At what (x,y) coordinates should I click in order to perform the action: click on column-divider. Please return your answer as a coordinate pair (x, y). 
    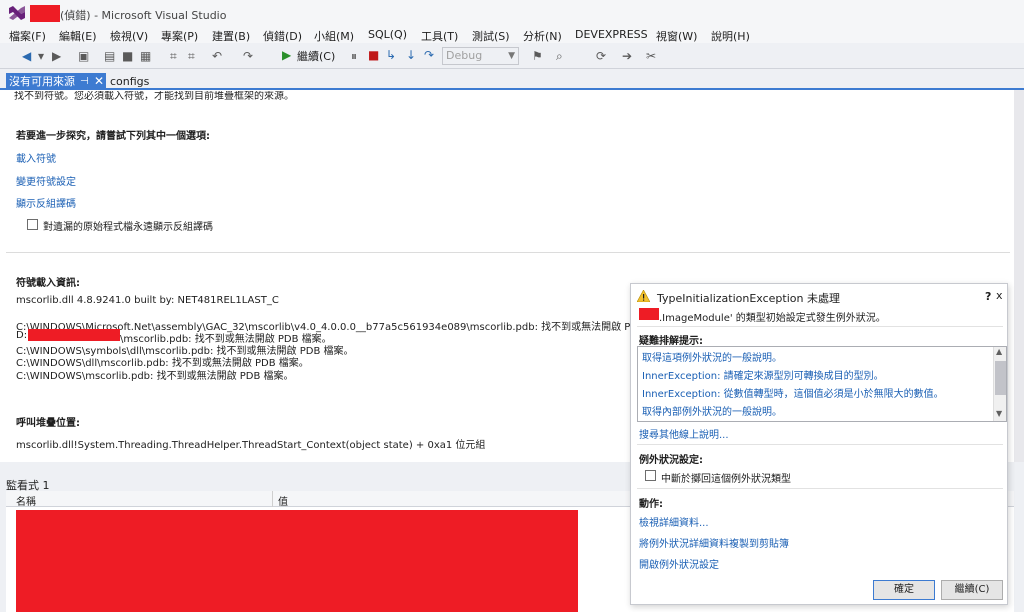
    Looking at the image, I should click on (272, 499).